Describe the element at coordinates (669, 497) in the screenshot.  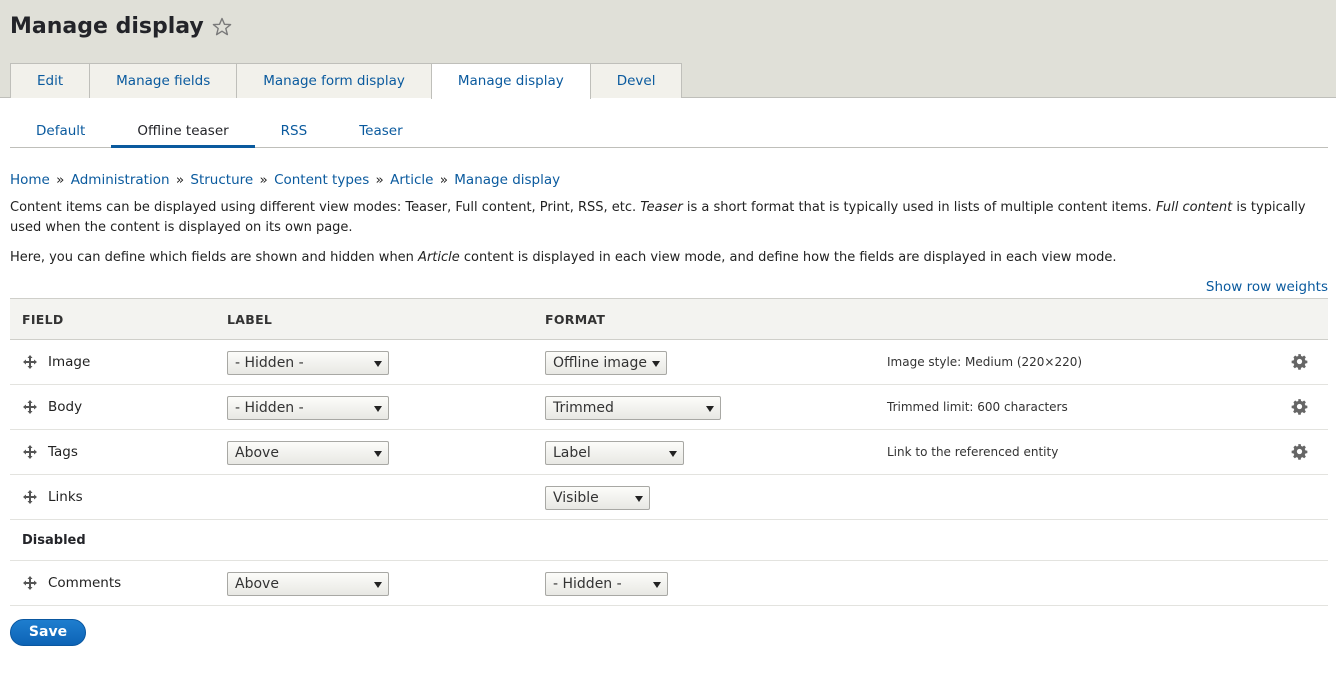
I see `table-row: Links Visible` at that location.